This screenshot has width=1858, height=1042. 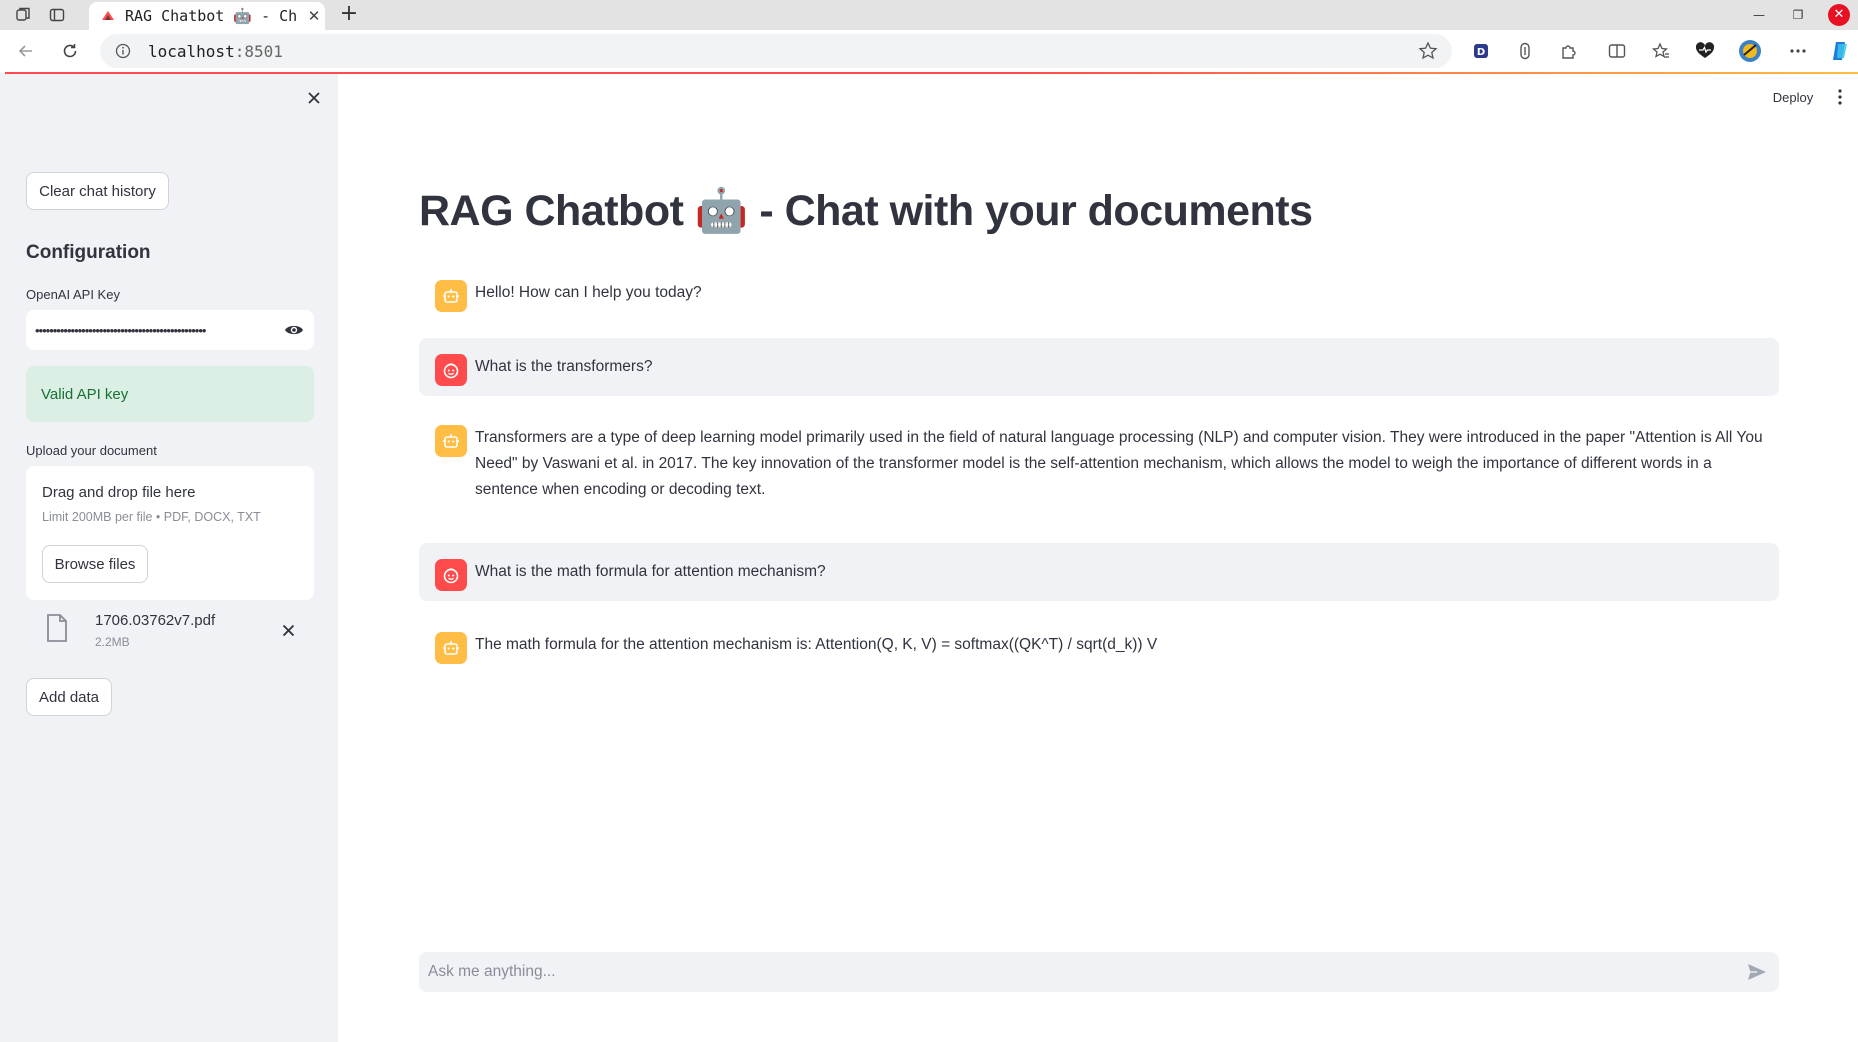 I want to click on dropzone-limit: Limit 200MB per file • PDF, DOCX, TXT, so click(x=151, y=517).